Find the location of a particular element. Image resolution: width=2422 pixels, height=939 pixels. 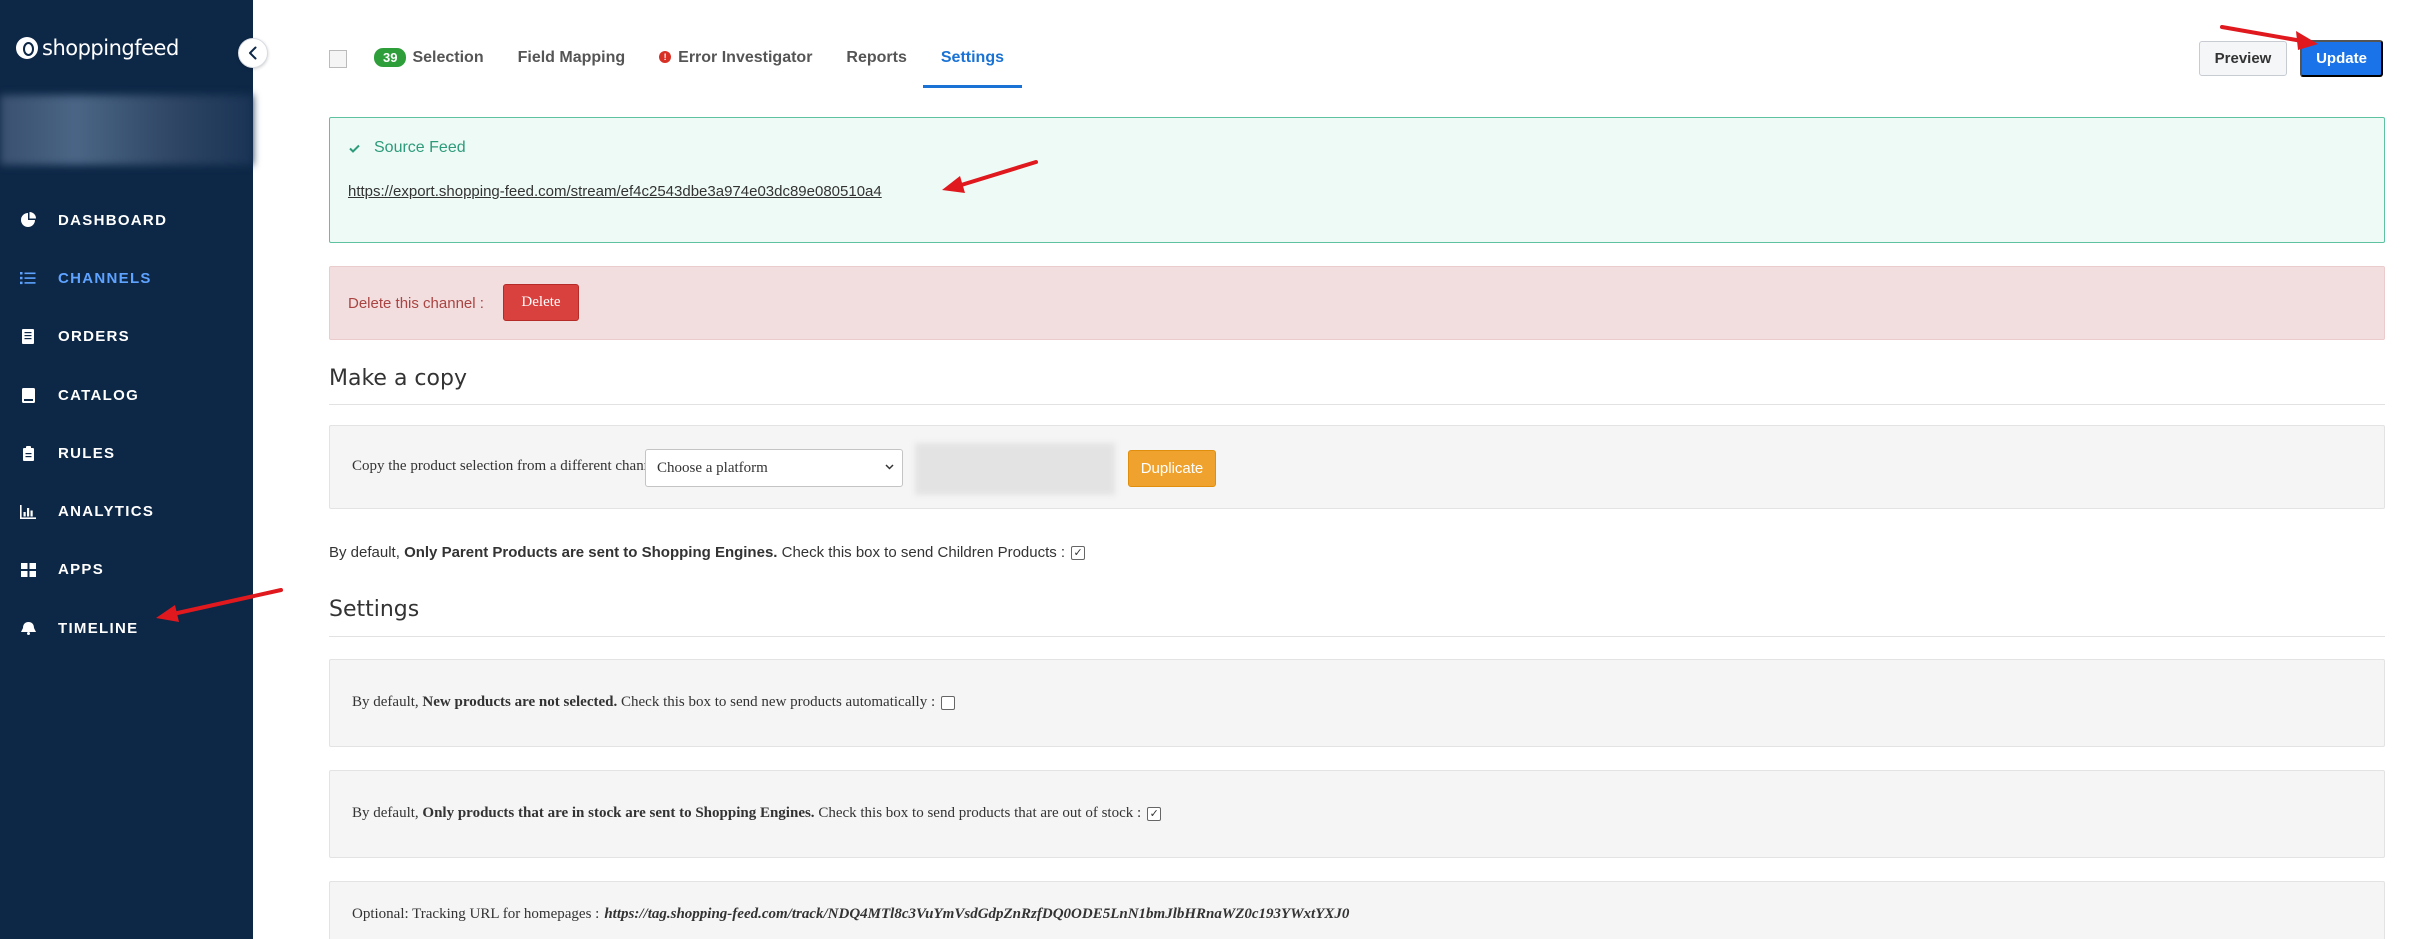

chevron-left-icon is located at coordinates (253, 53).